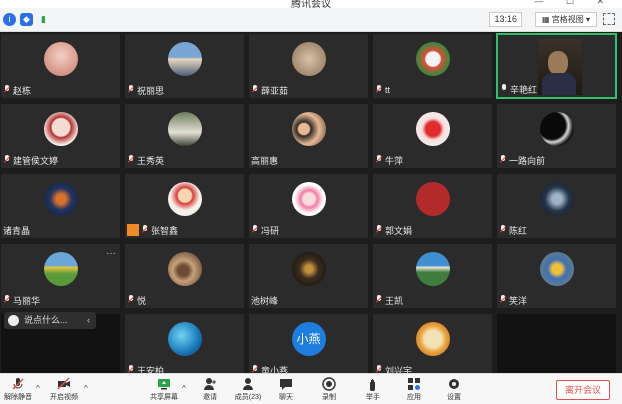 Image resolution: width=622 pixels, height=404 pixels. What do you see at coordinates (164, 397) in the screenshot?
I see `share-screen-label: 共享屏幕` at bounding box center [164, 397].